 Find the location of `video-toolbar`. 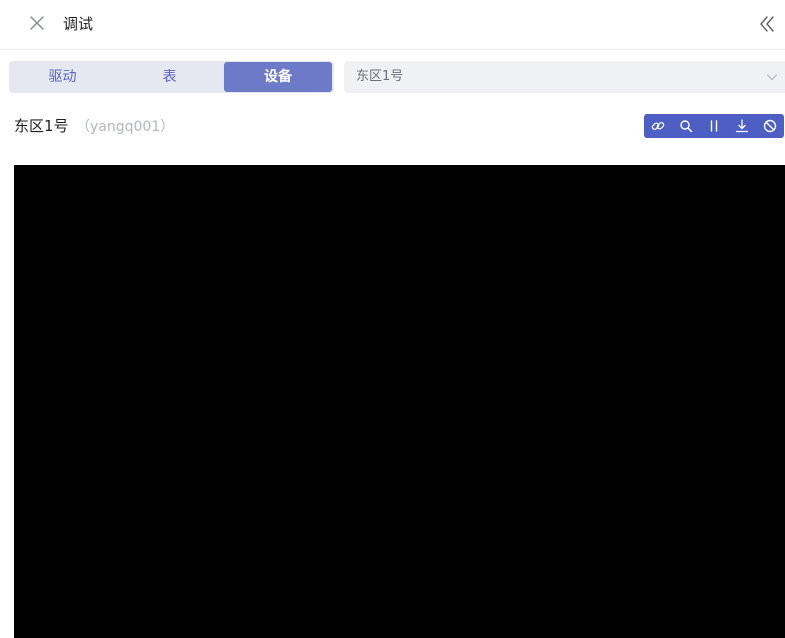

video-toolbar is located at coordinates (714, 126).